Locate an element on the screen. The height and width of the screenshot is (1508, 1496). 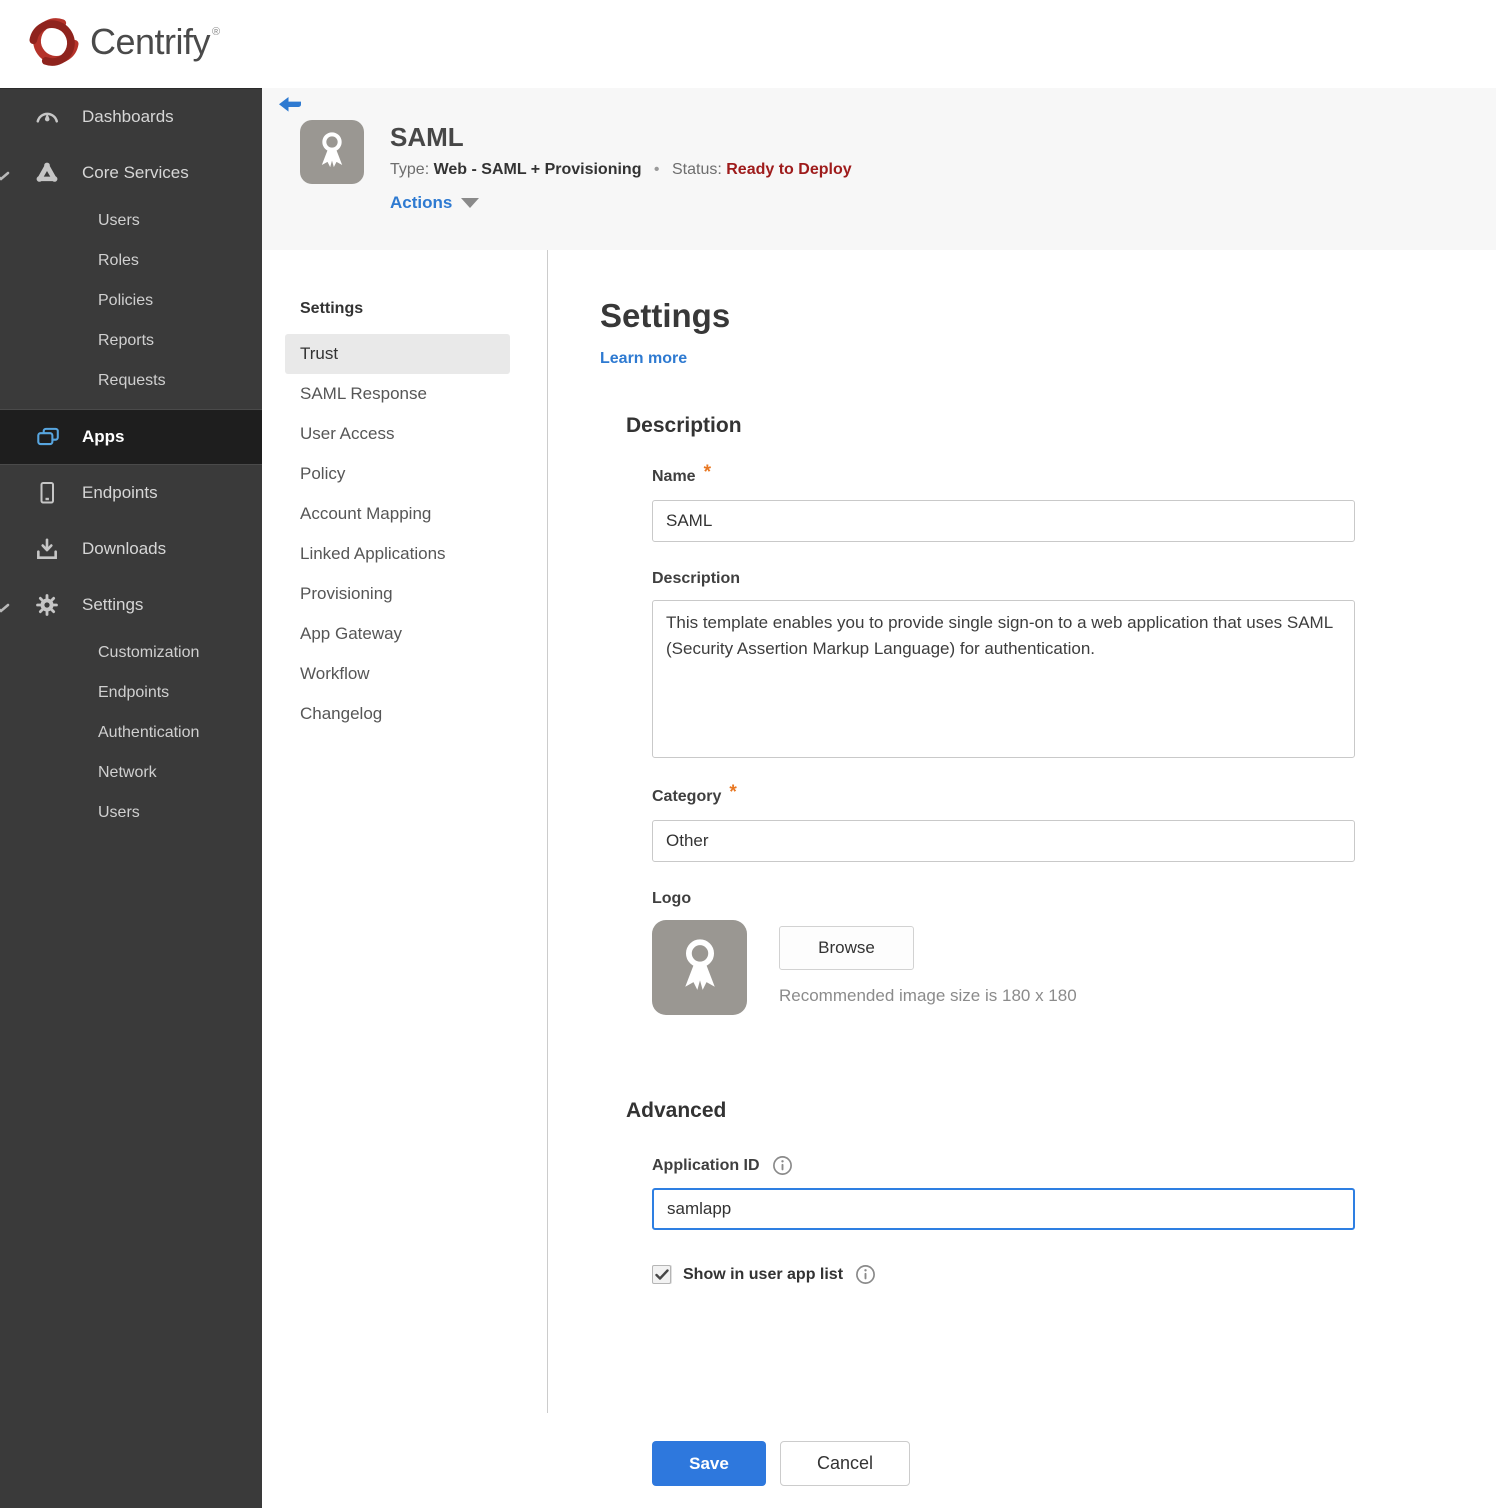
sidebar-child-label: Authentication is located at coordinates (149, 732).